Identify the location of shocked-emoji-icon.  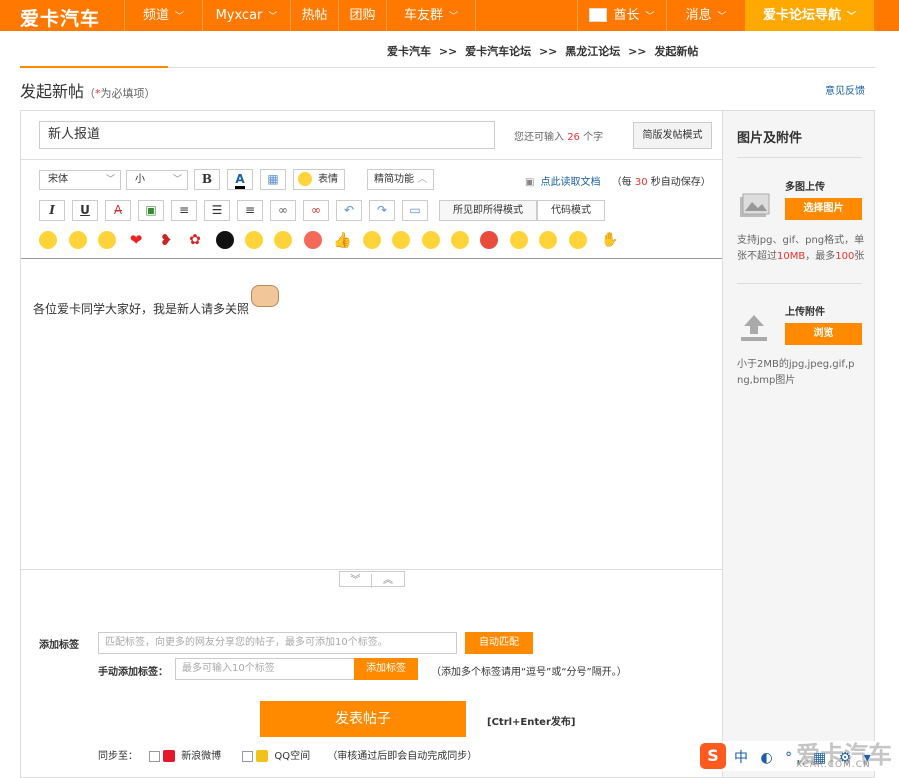
(78, 240).